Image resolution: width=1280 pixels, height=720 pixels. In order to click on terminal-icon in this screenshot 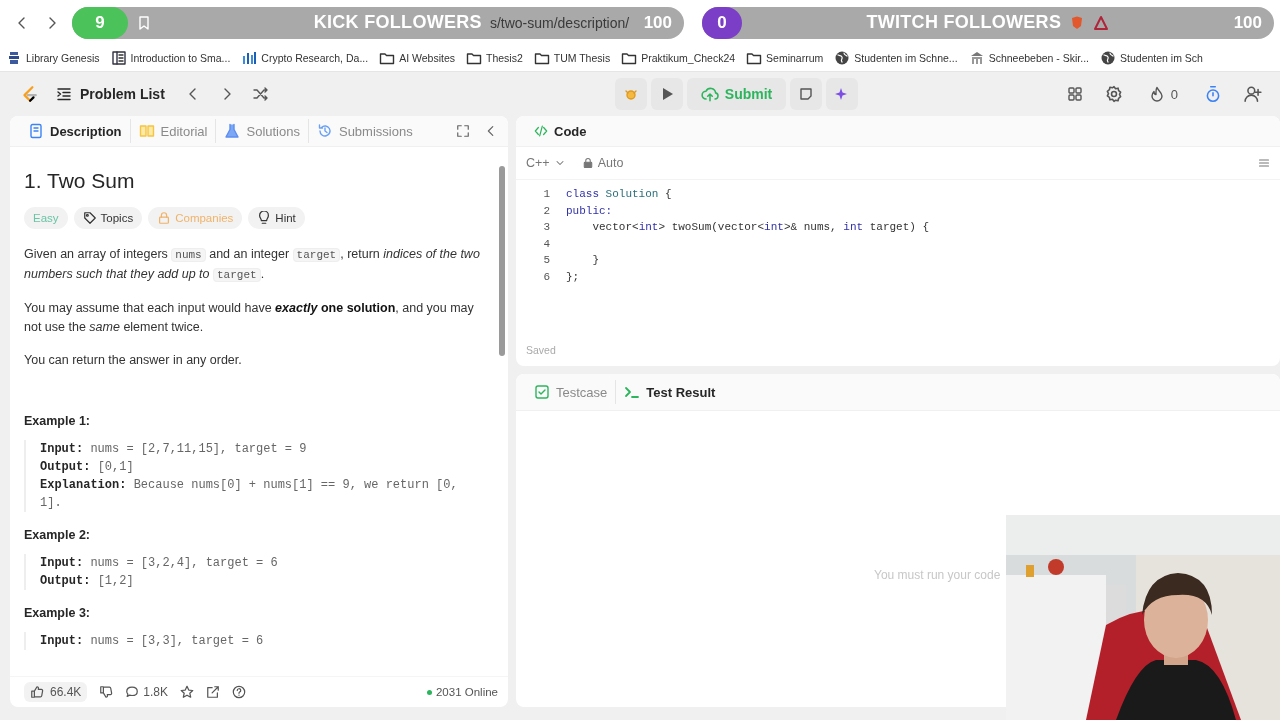, I will do `click(632, 392)`.